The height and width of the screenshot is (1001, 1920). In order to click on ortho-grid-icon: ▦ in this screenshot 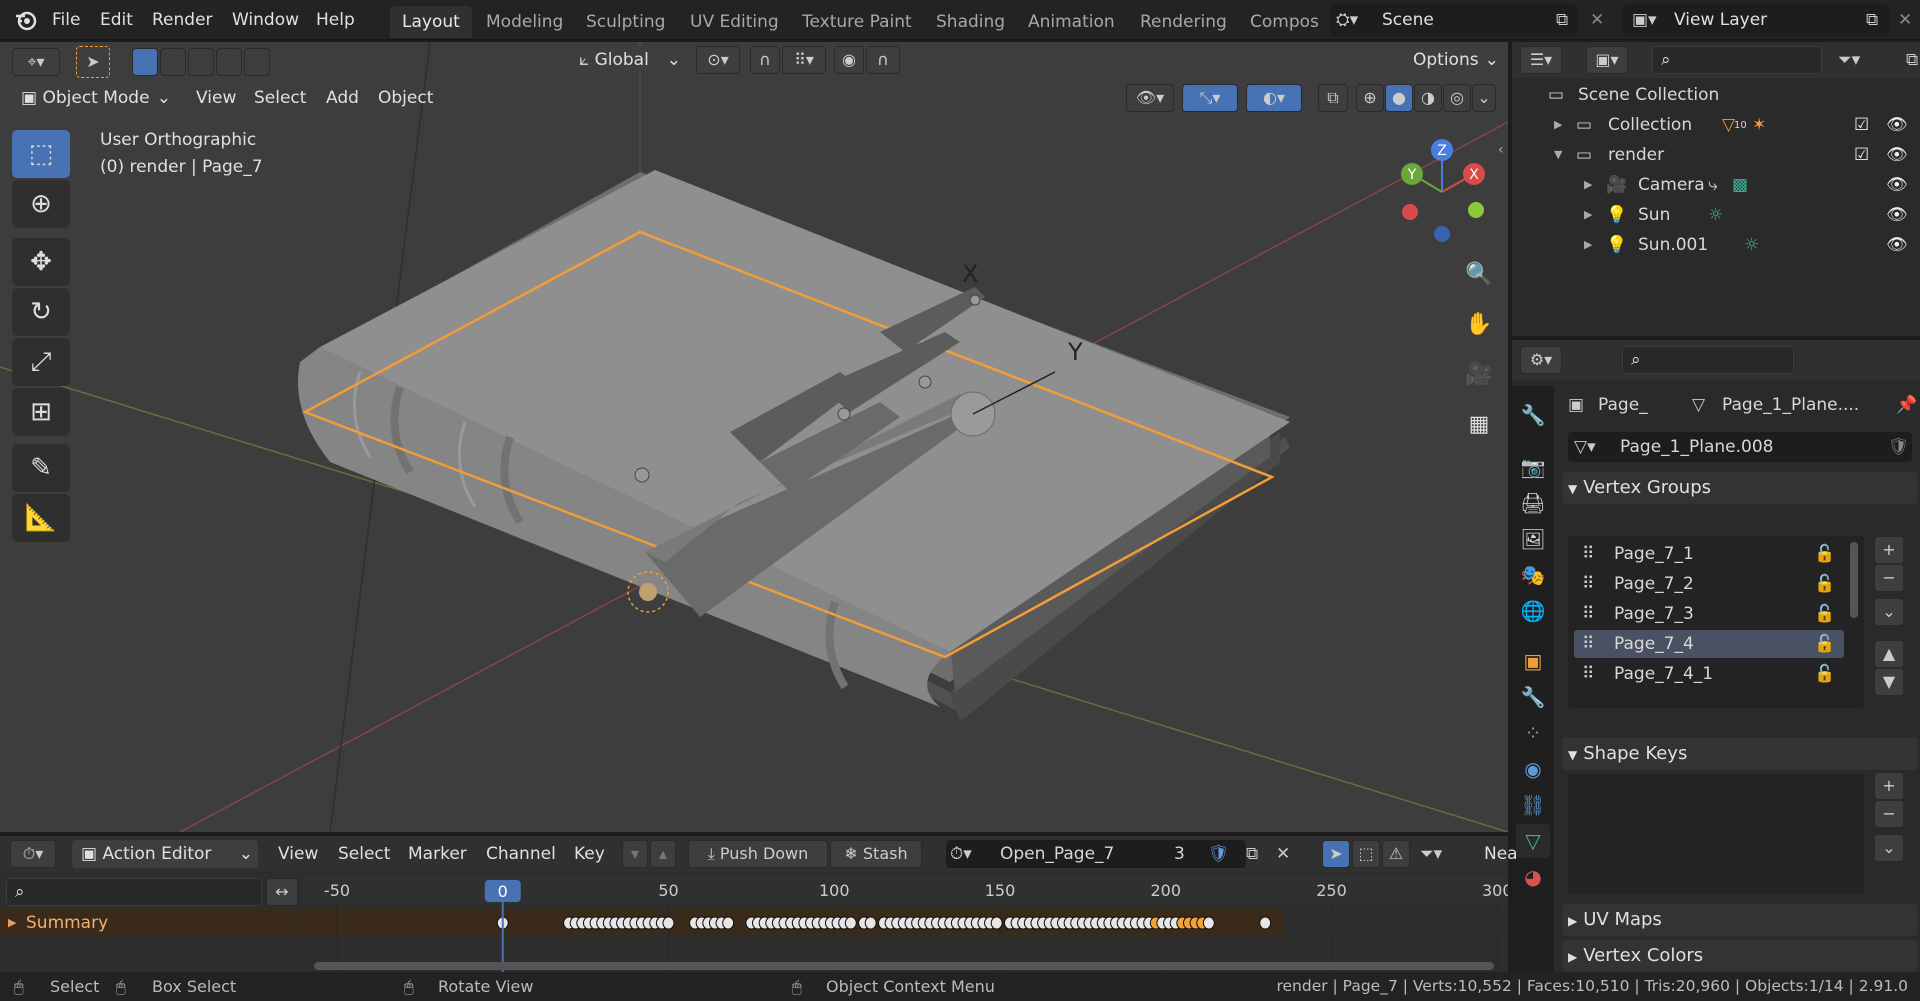, I will do `click(1479, 425)`.